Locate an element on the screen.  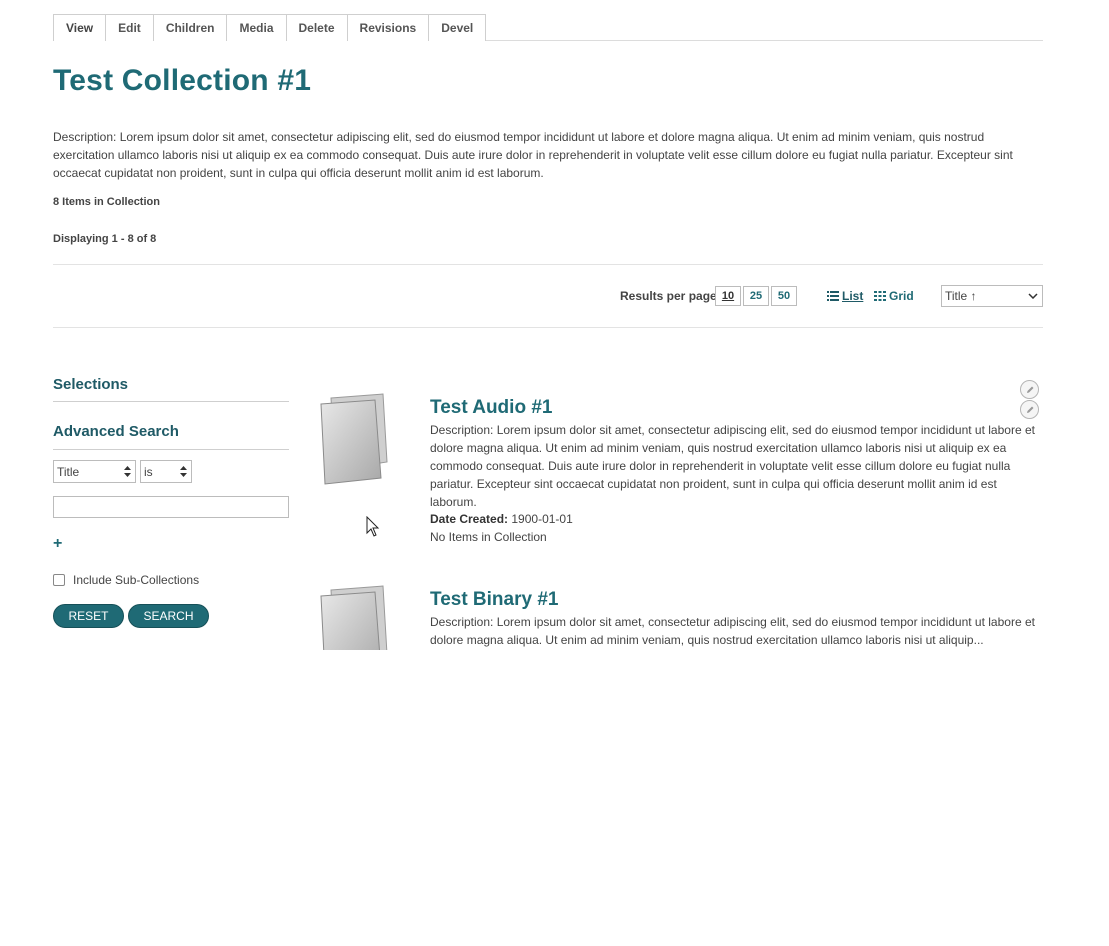
field-select: Title is located at coordinates (94, 471).